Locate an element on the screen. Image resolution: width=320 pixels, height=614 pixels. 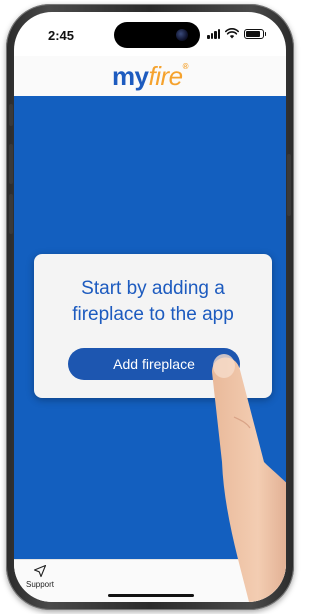
bottom-nav: Support Menu is located at coordinates (150, 580).